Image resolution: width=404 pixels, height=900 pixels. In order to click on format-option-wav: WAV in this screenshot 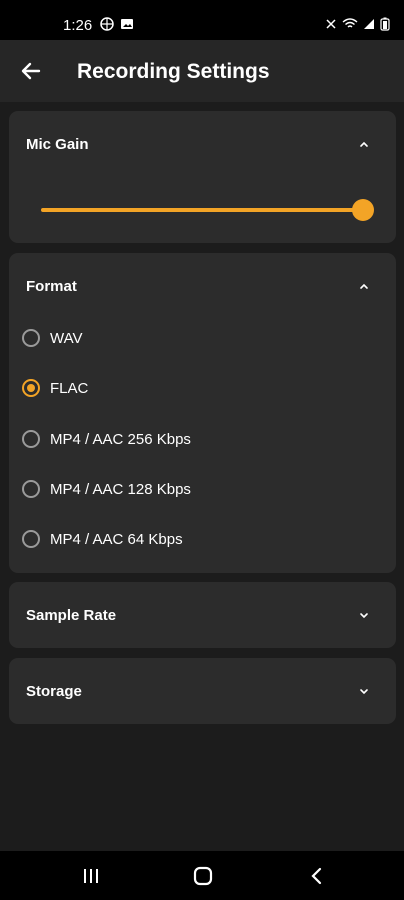, I will do `click(207, 338)`.